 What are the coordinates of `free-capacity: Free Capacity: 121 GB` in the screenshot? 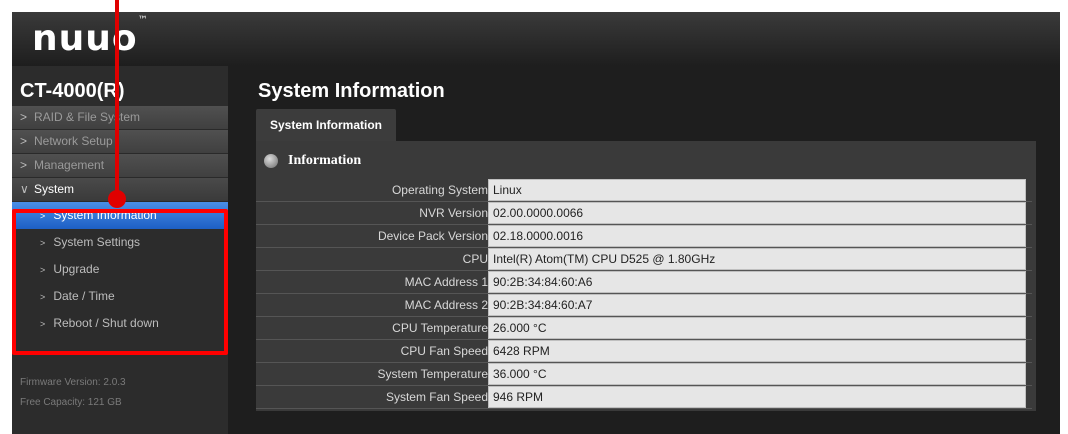 It's located at (71, 402).